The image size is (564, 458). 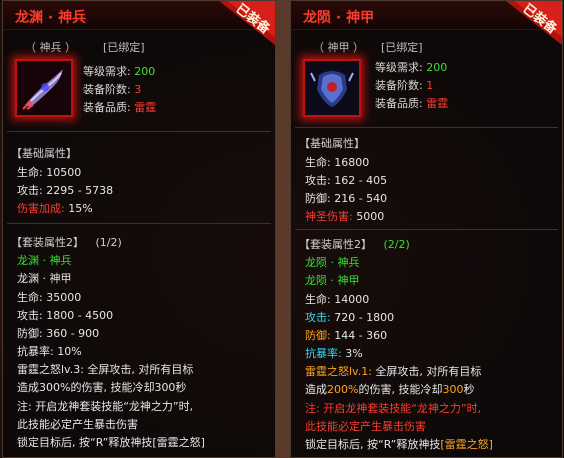 What do you see at coordinates (105, 369) in the screenshot?
I see `skill-line-1: 雷霆之怒lv.3: 全屏攻击, 对所有目标` at bounding box center [105, 369].